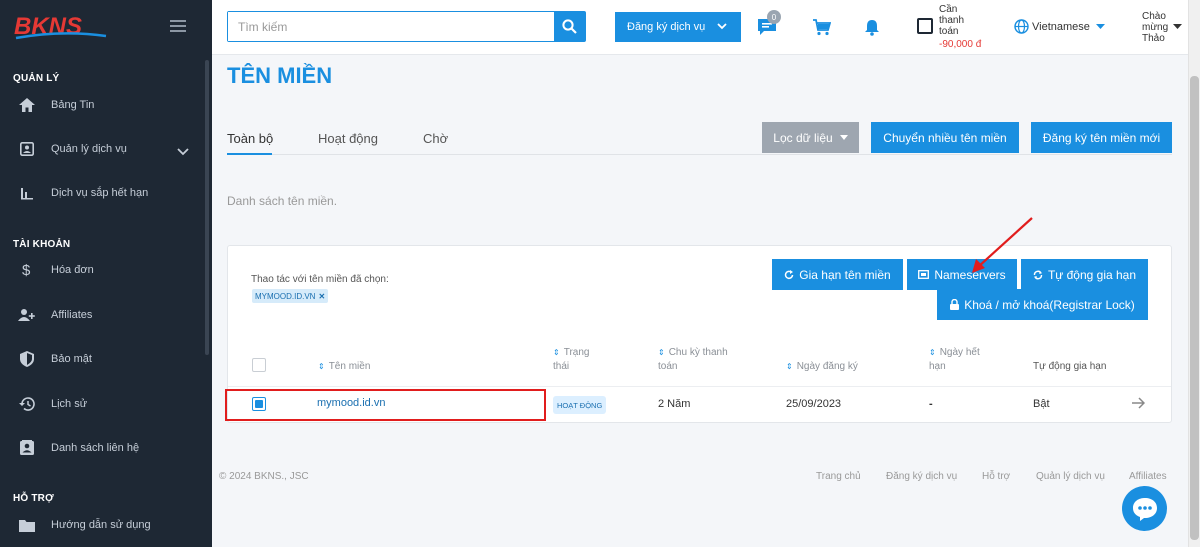 Image resolution: width=1200 pixels, height=547 pixels. Describe the element at coordinates (69, 404) in the screenshot. I see `sidebar-item-label: Lịch sử` at that location.